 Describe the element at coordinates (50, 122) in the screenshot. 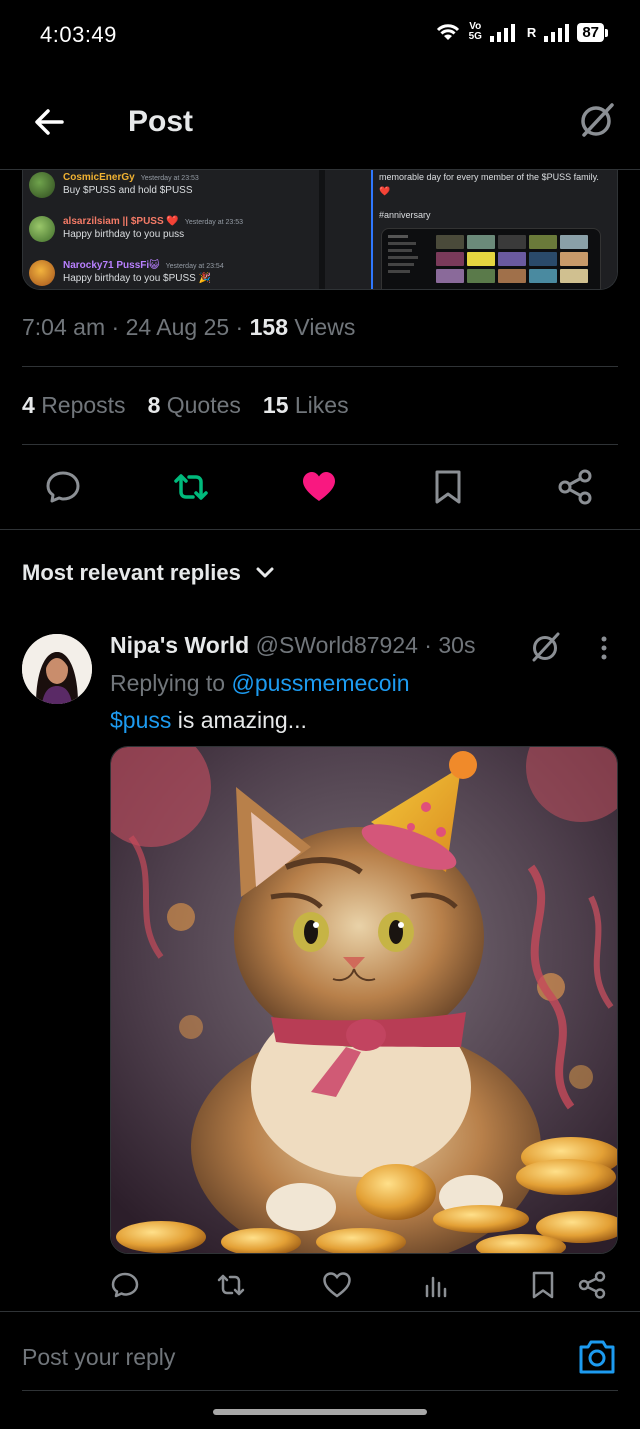

I see `back-arrow-icon` at that location.